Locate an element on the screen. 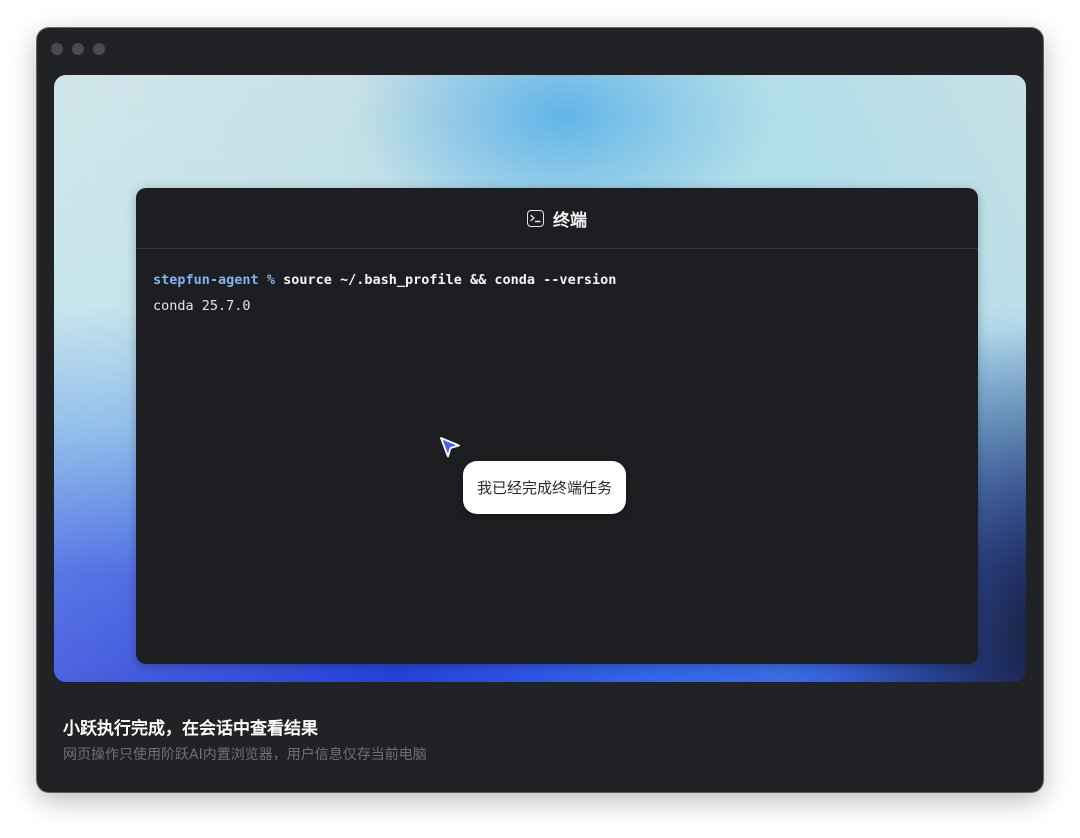 The width and height of the screenshot is (1080, 838). prompt-symbol: % is located at coordinates (270, 280).